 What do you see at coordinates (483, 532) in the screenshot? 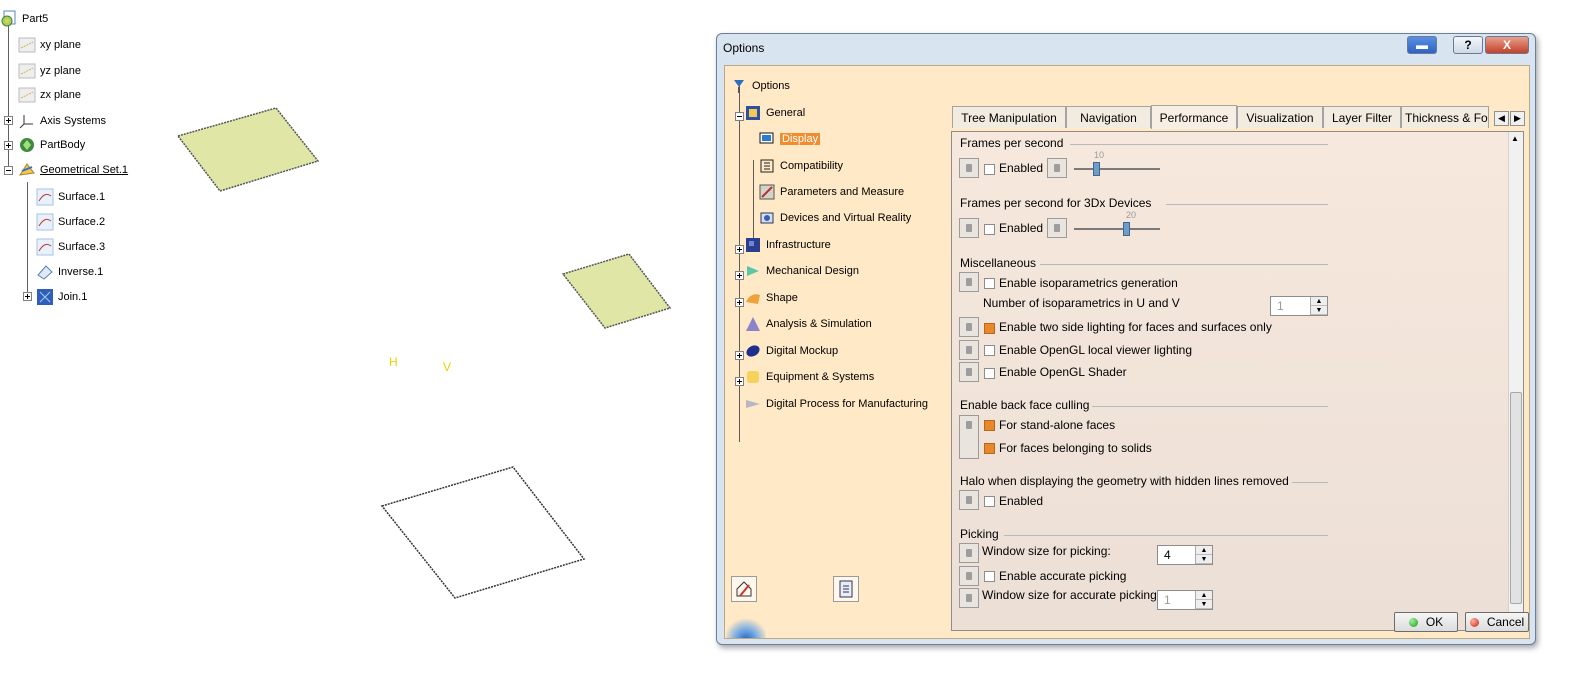
I see `surface-3-shape` at bounding box center [483, 532].